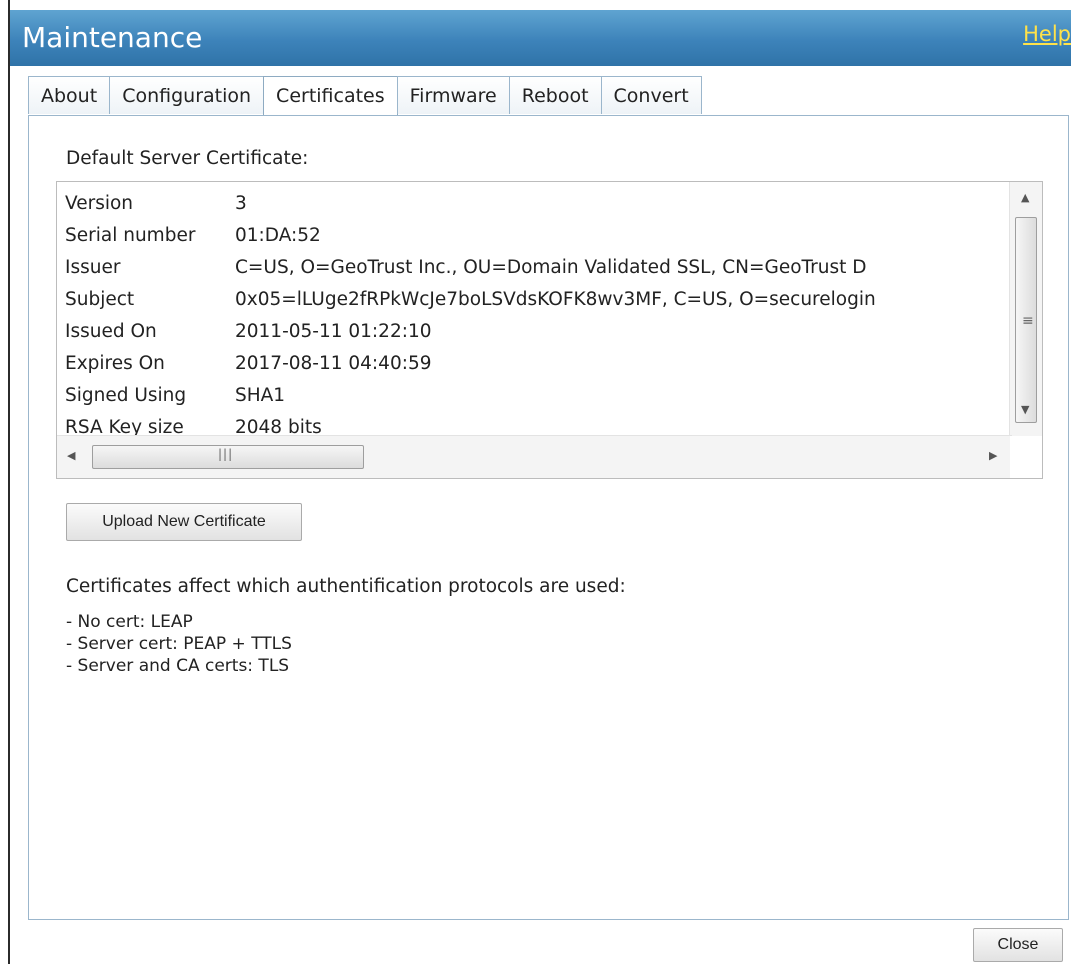 Image resolution: width=1071 pixels, height=964 pixels. I want to click on scrollbar-corner, so click(1026, 457).